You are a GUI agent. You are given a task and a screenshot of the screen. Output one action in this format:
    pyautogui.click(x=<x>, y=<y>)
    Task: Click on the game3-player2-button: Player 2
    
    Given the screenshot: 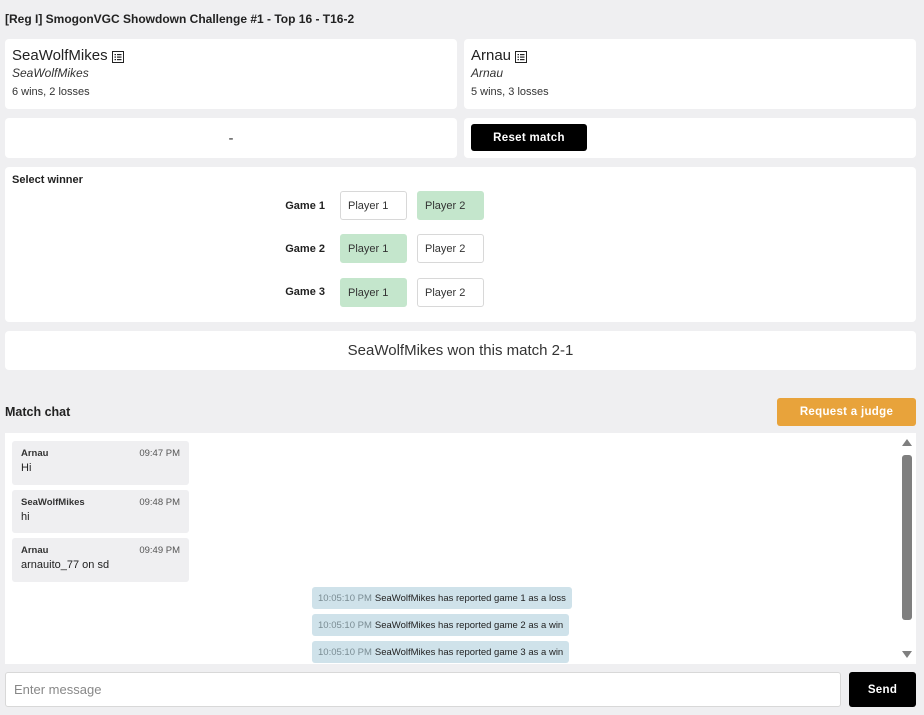 What is the action you would take?
    pyautogui.click(x=450, y=292)
    